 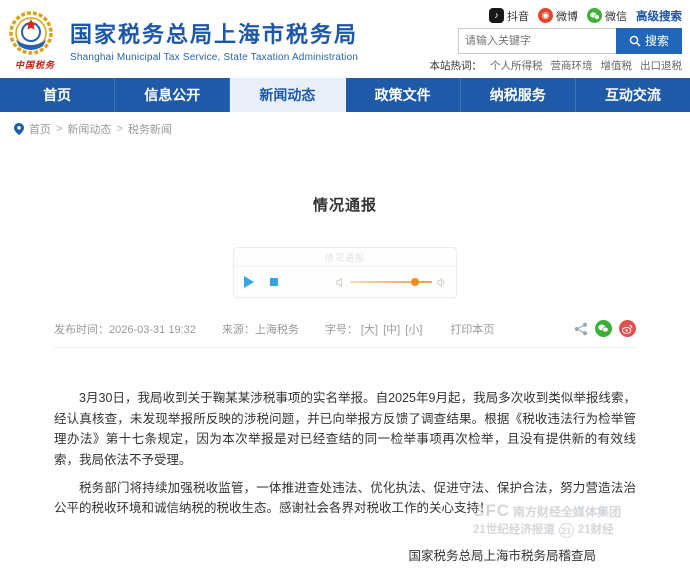 I want to click on site-title: 国家税务总局上海市税务局, so click(x=214, y=34).